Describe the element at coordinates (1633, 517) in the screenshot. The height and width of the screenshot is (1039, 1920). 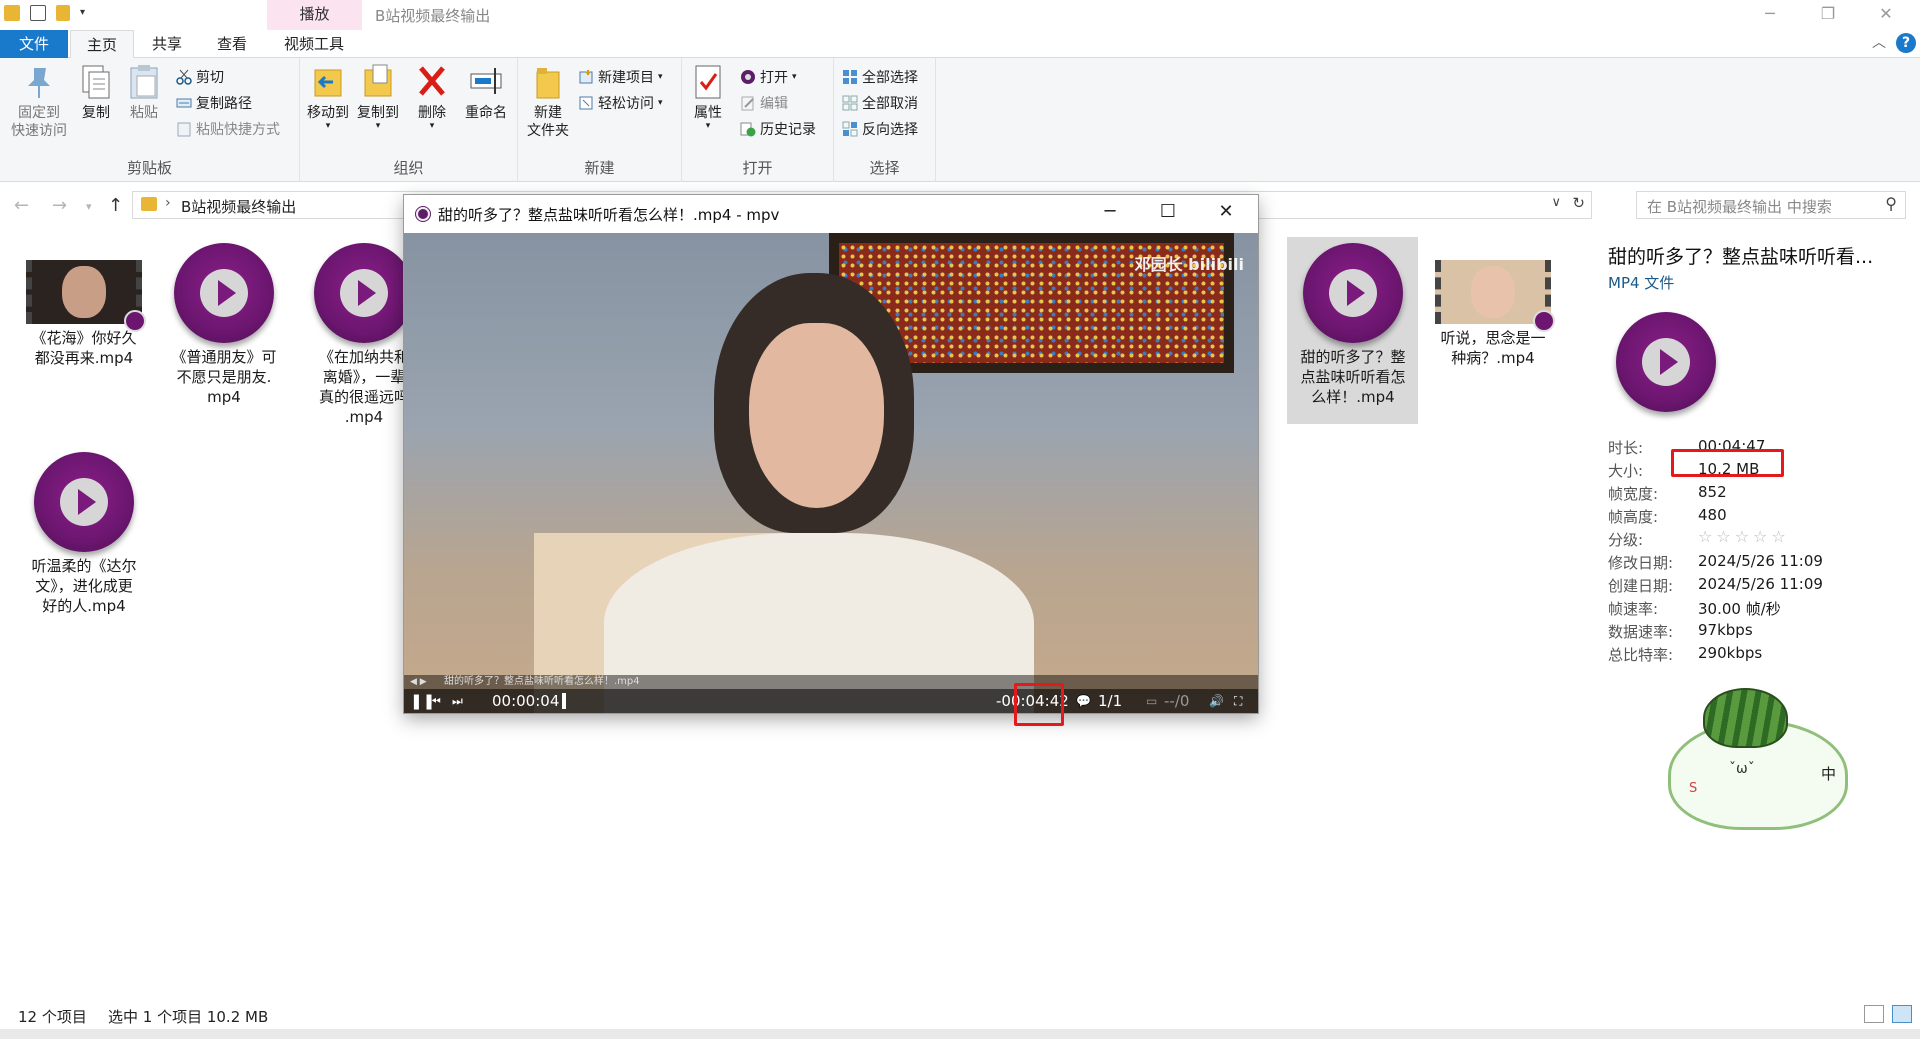
I see `prop-label-frame-height: 帧高度:` at that location.